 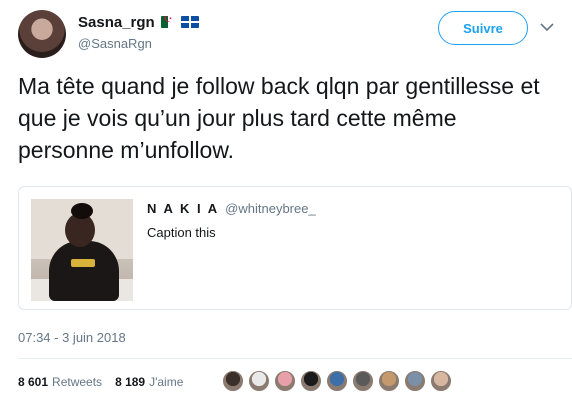 I want to click on likers-avatars, so click(x=337, y=381).